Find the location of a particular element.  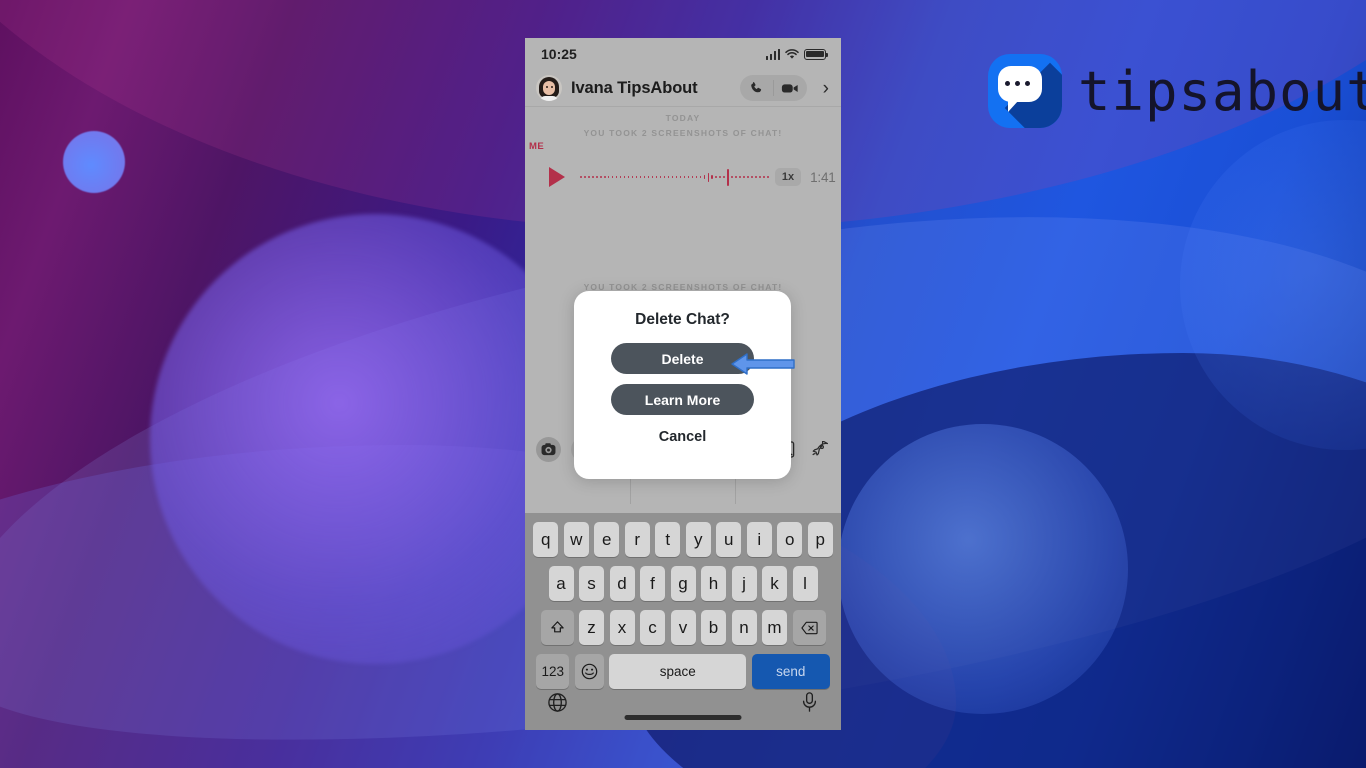

chat-bubble-logo-icon is located at coordinates (1025, 91).